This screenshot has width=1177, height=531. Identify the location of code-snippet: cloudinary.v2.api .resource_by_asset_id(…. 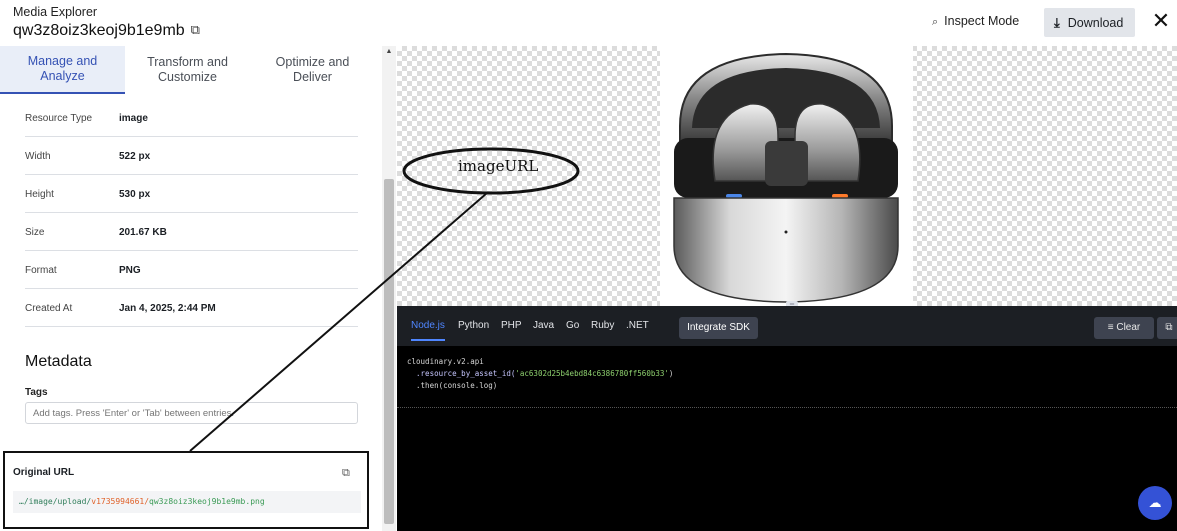
(540, 374).